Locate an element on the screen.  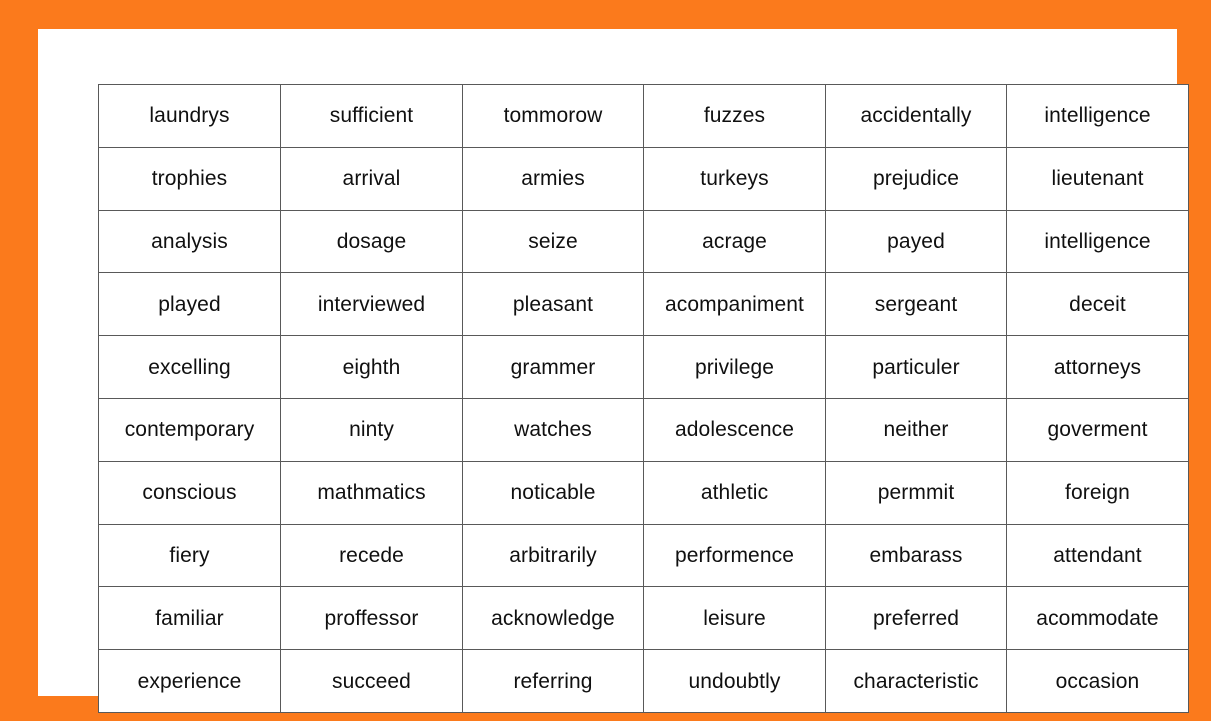
word-cell: excelling is located at coordinates (189, 367).